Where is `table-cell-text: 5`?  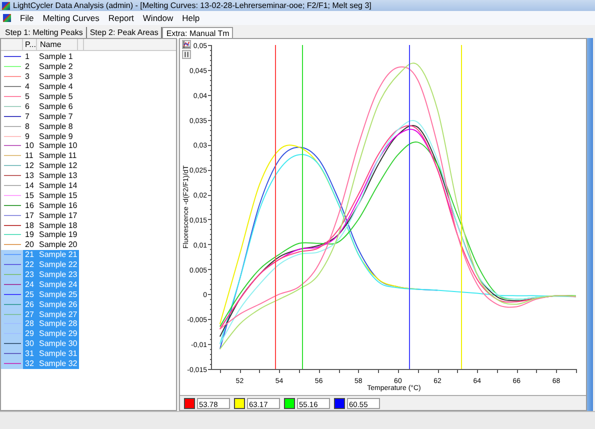
table-cell-text: 5 is located at coordinates (27, 96).